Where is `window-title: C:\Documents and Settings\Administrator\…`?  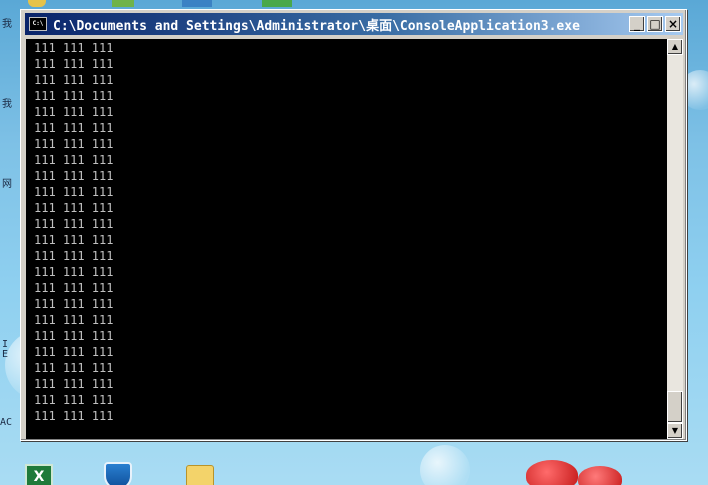
window-title: C:\Documents and Settings\Administrator\… is located at coordinates (316, 26).